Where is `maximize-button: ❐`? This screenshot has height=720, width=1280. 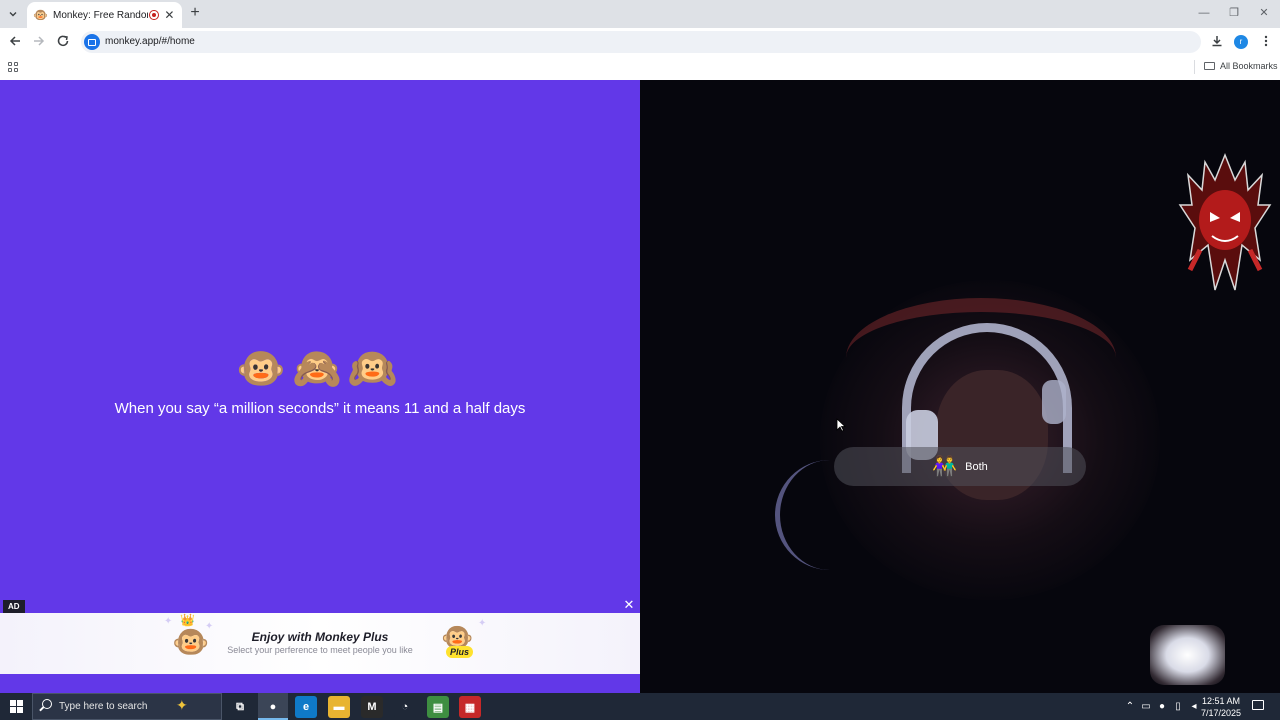
maximize-button: ❐ is located at coordinates (1234, 13).